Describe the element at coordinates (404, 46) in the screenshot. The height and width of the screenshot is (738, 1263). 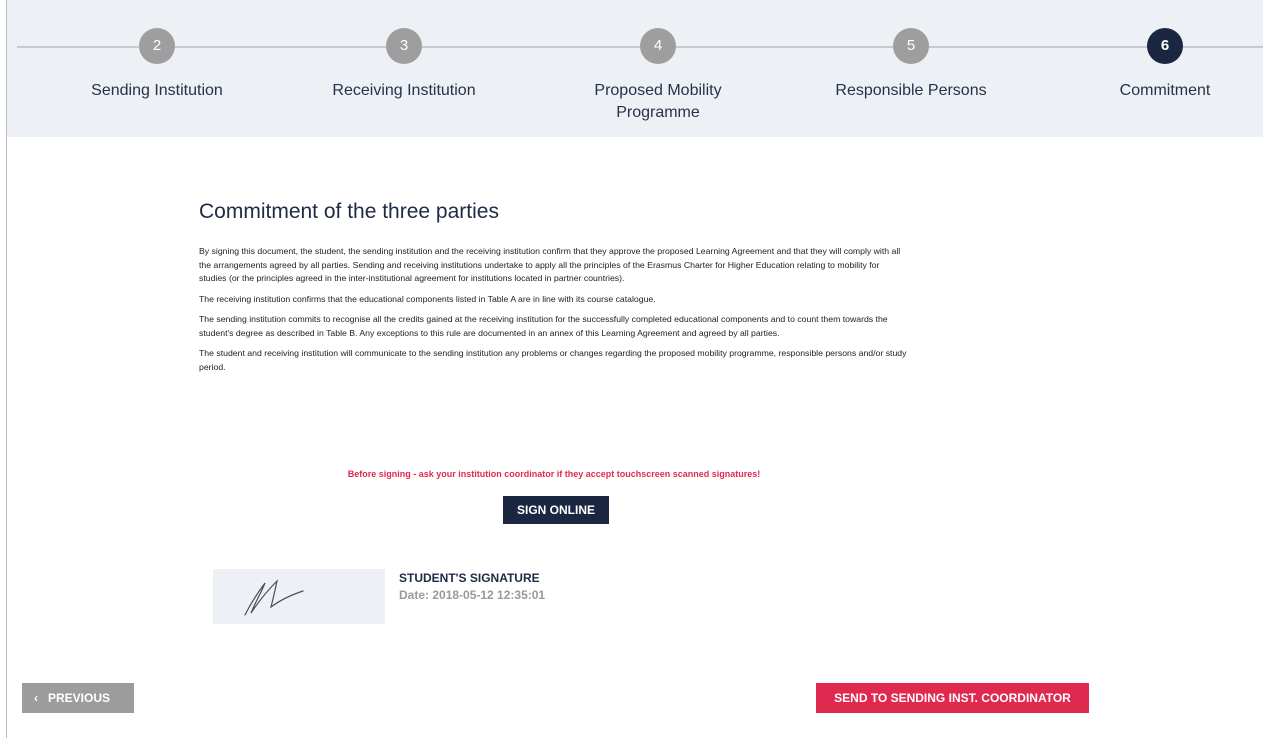
I see `step-number: 3` at that location.